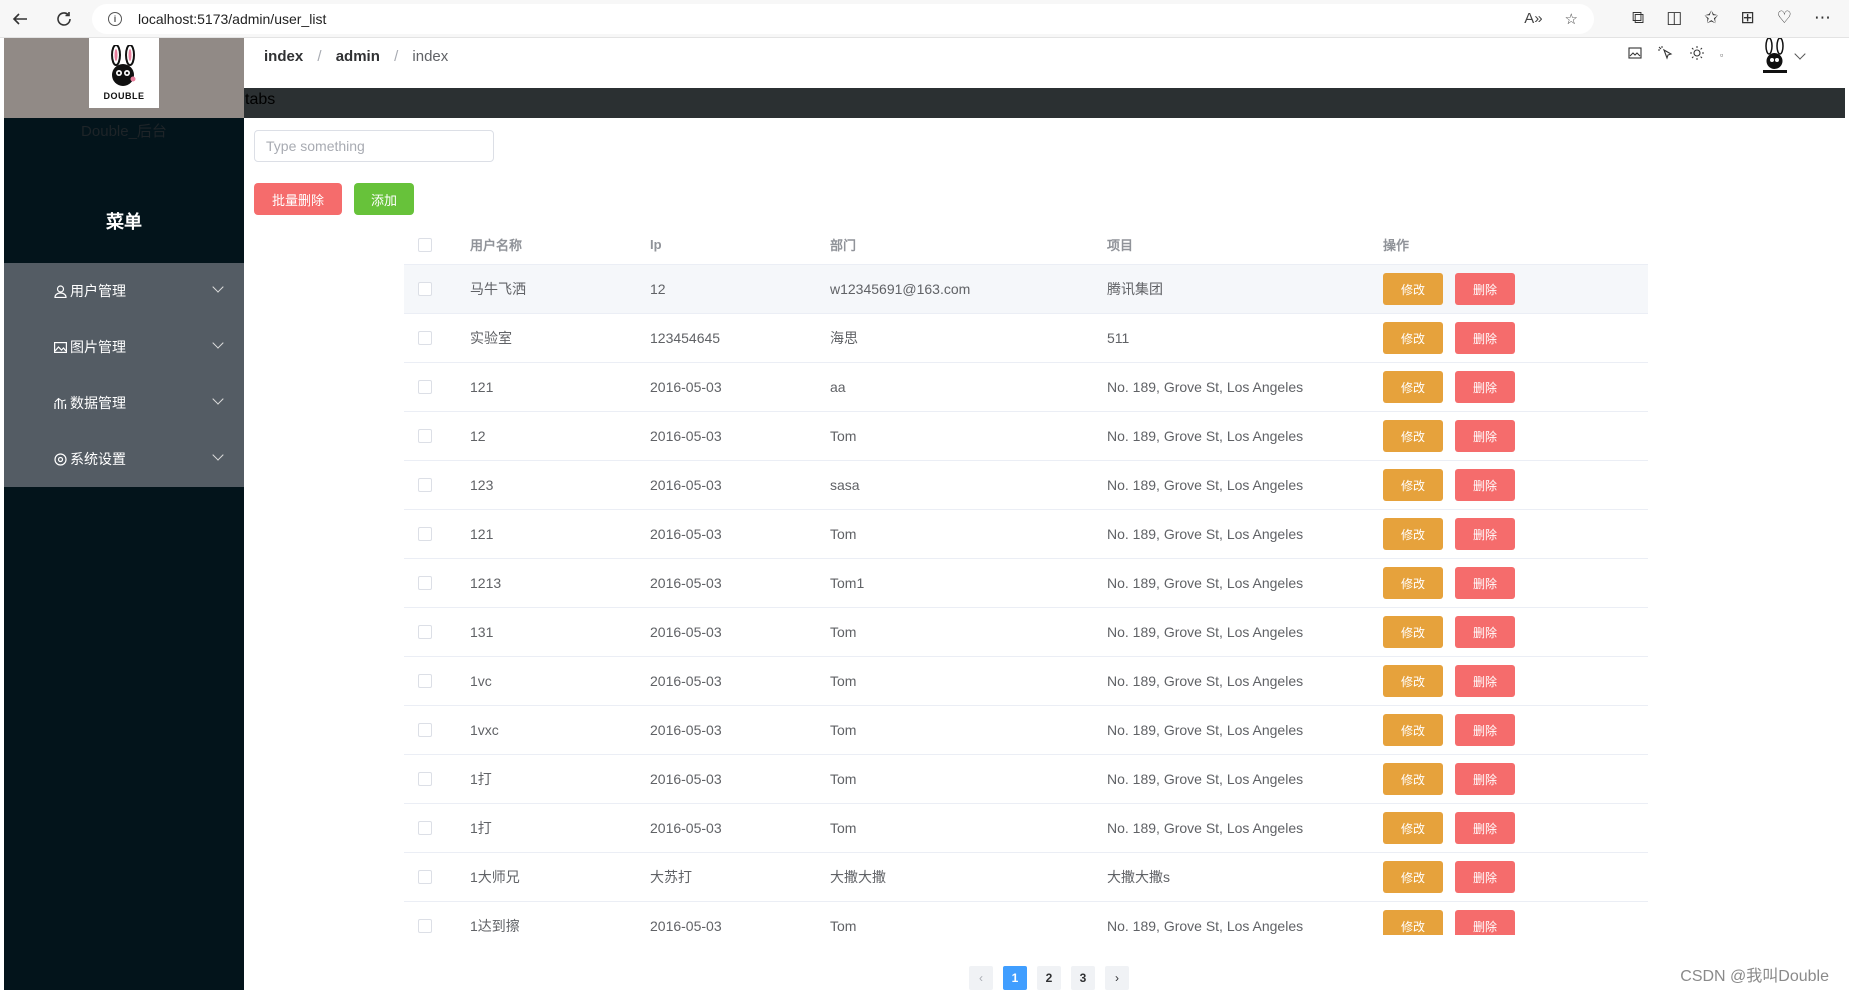 This screenshot has width=1849, height=990. Describe the element at coordinates (1675, 54) in the screenshot. I see `header-tools: ▫` at that location.